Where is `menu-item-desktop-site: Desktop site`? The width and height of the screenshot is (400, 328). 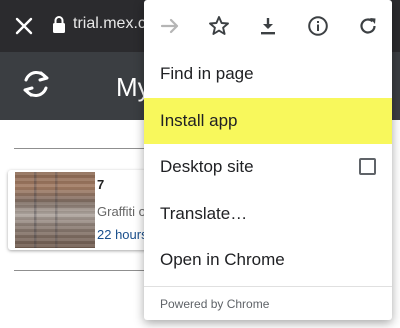 menu-item-desktop-site: Desktop site is located at coordinates (268, 167).